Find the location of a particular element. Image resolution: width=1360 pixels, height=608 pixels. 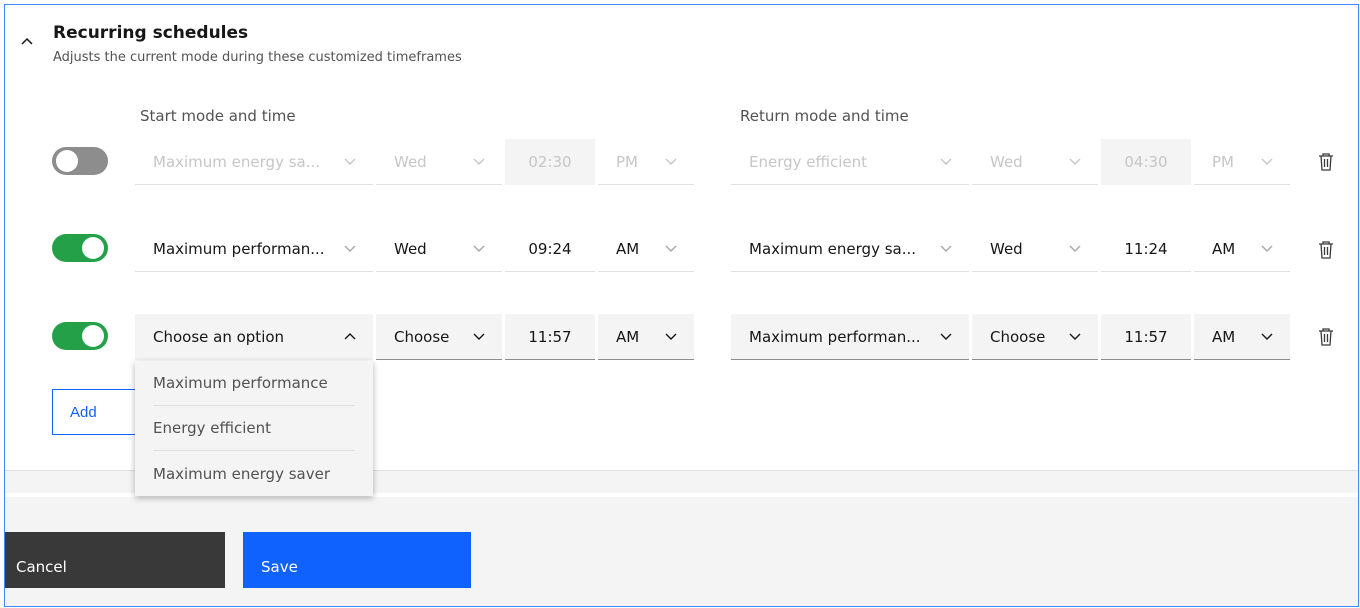

return-time-value: 11:24 is located at coordinates (1146, 248).